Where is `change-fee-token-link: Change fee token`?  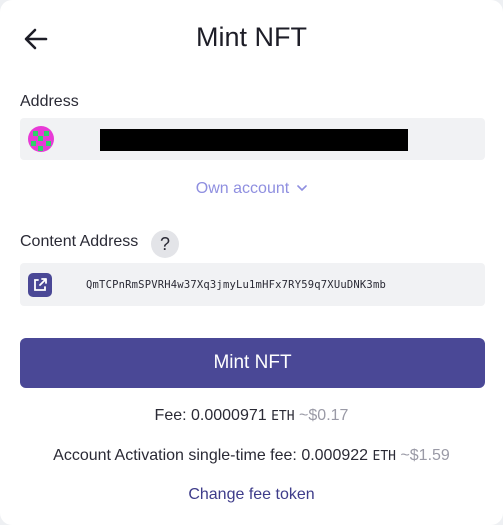
change-fee-token-link: Change fee token is located at coordinates (251, 495).